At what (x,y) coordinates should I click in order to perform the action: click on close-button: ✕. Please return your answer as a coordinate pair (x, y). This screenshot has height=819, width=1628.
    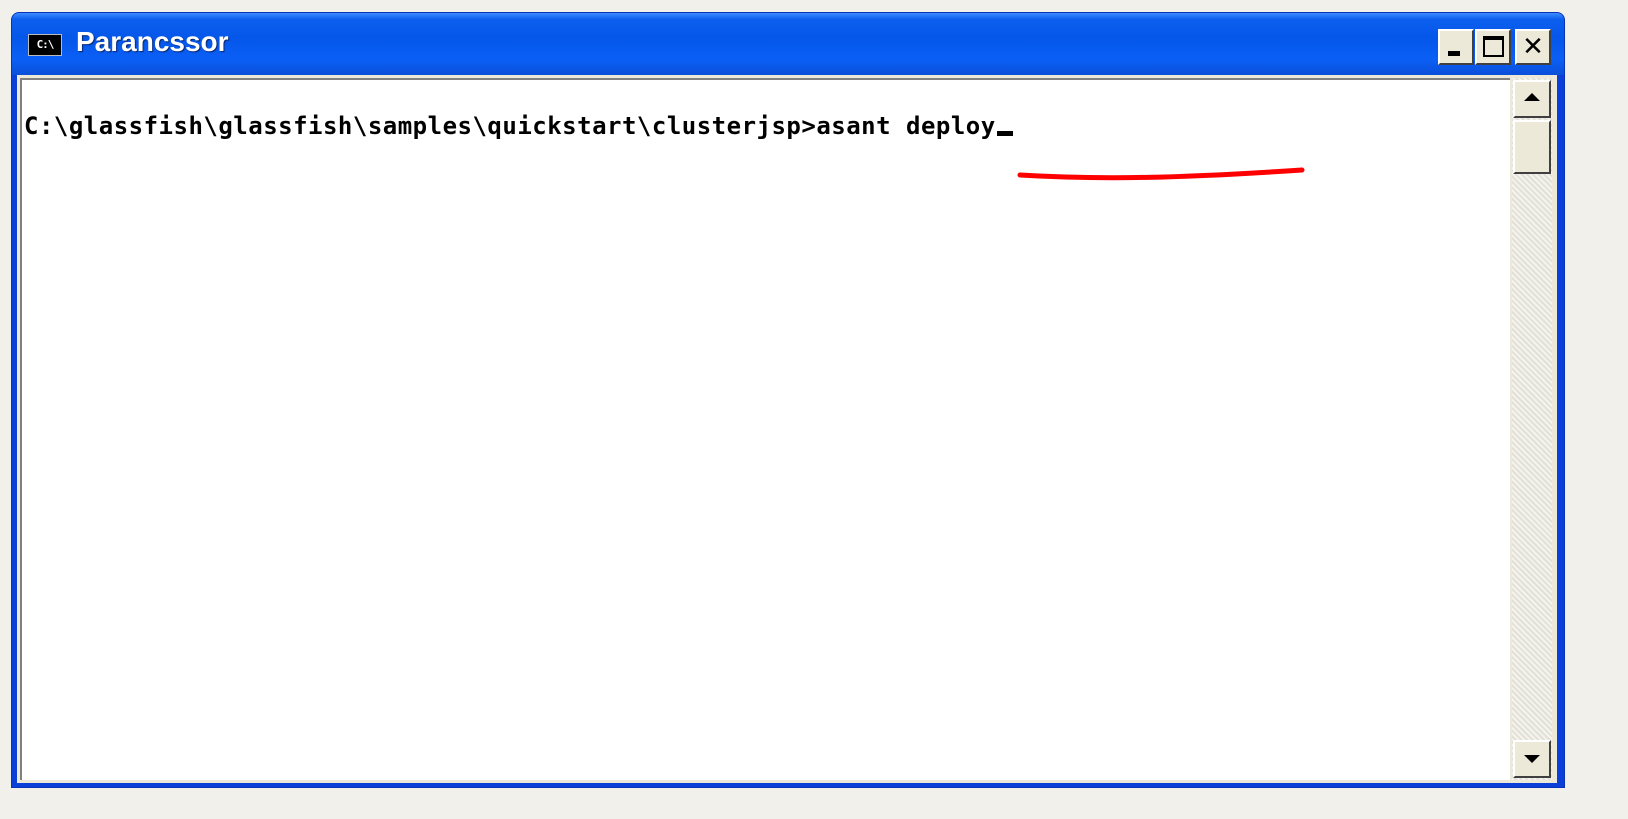
    Looking at the image, I should click on (1533, 47).